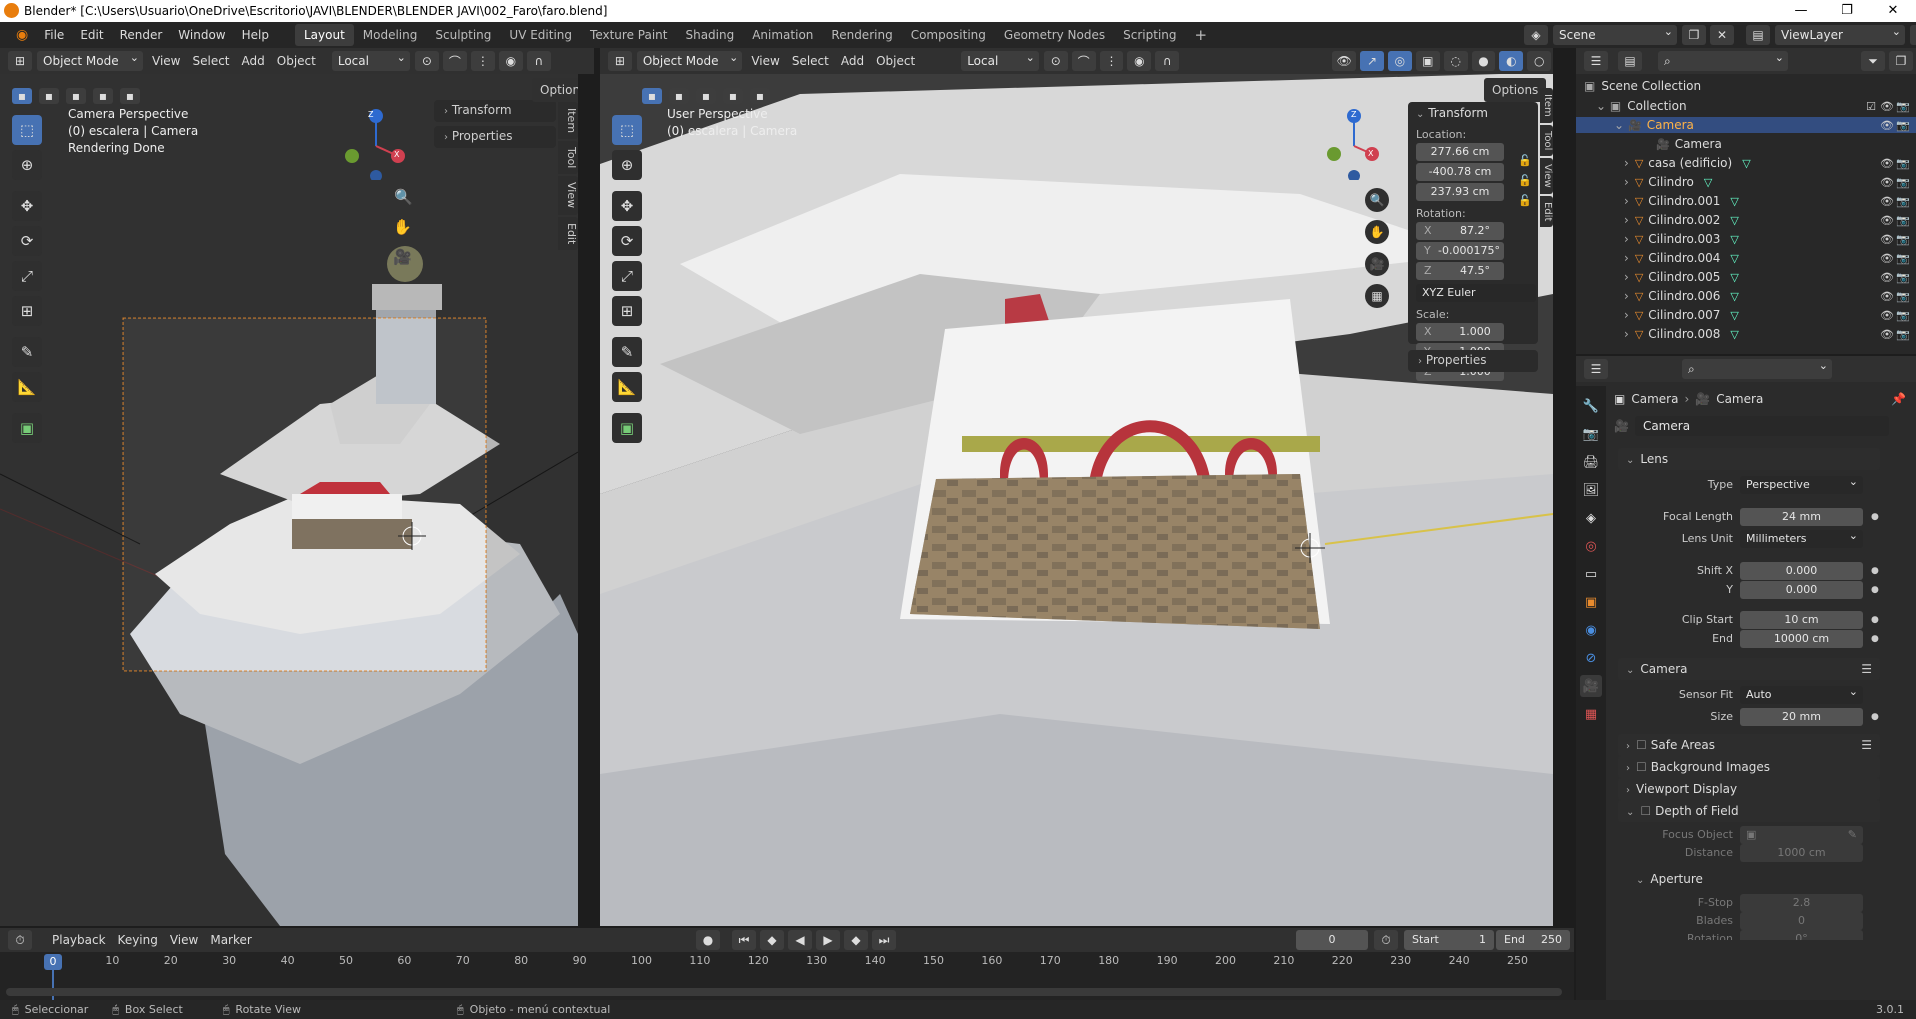 Image resolution: width=1916 pixels, height=1019 pixels. Describe the element at coordinates (540, 35) in the screenshot. I see `tab-uv-editing: UV Editing` at that location.